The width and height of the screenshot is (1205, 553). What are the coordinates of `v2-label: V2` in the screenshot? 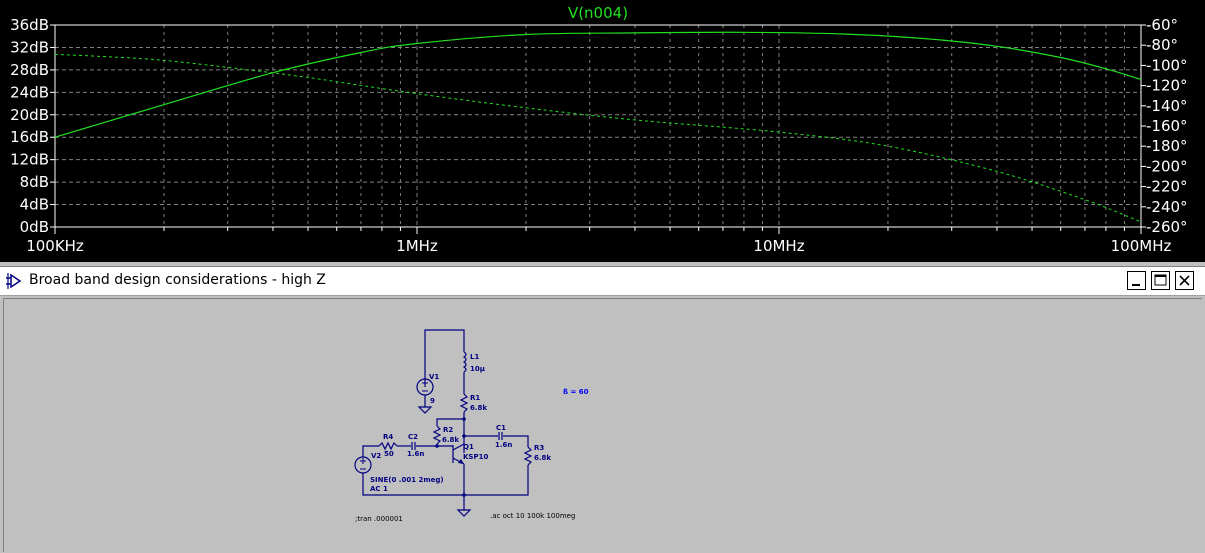 It's located at (376, 456).